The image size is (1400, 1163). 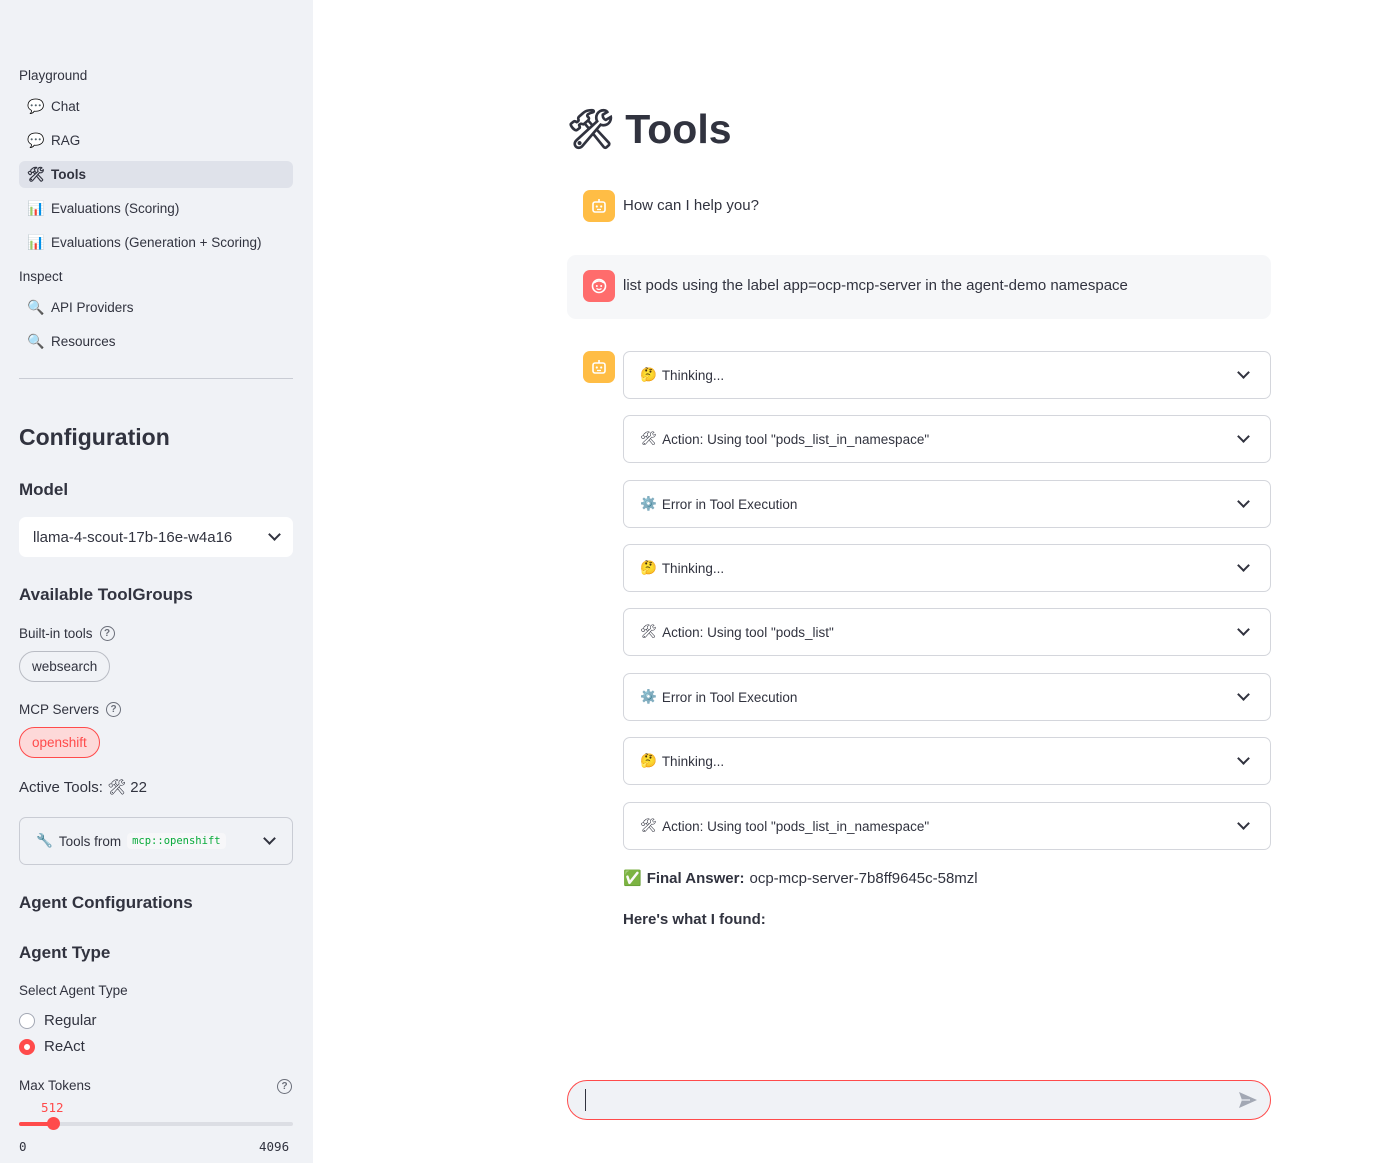 I want to click on text-caret, so click(x=585, y=1100).